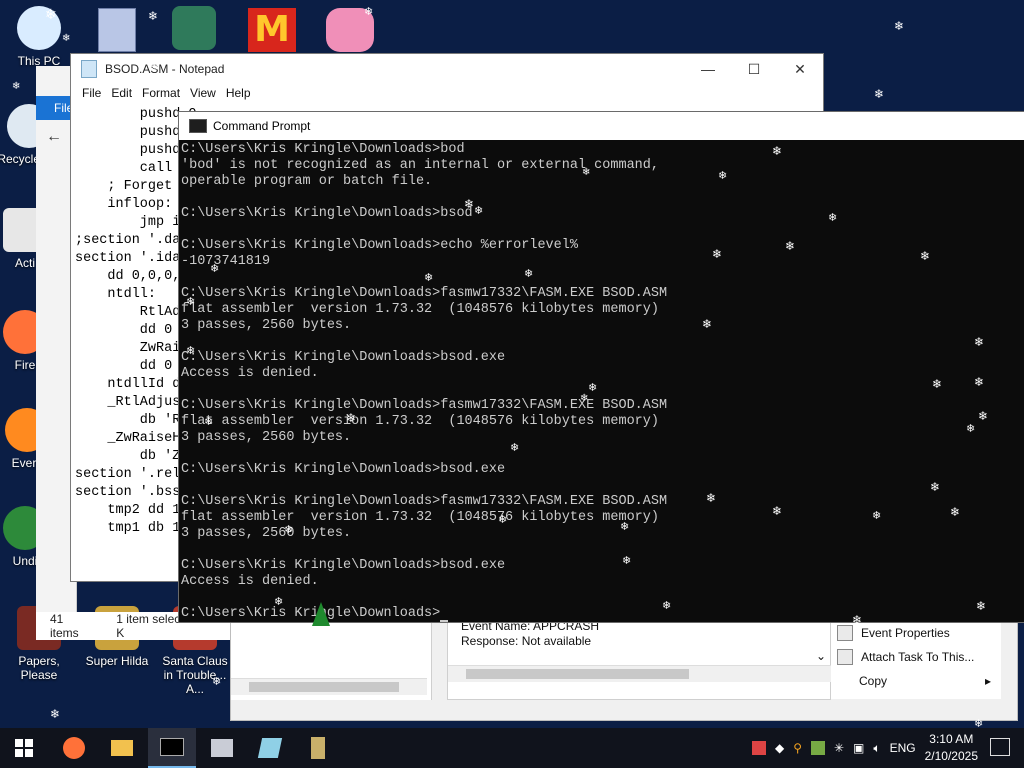  What do you see at coordinates (117, 661) in the screenshot?
I see `desktop-icon-label: Super Hilda` at bounding box center [117, 661].